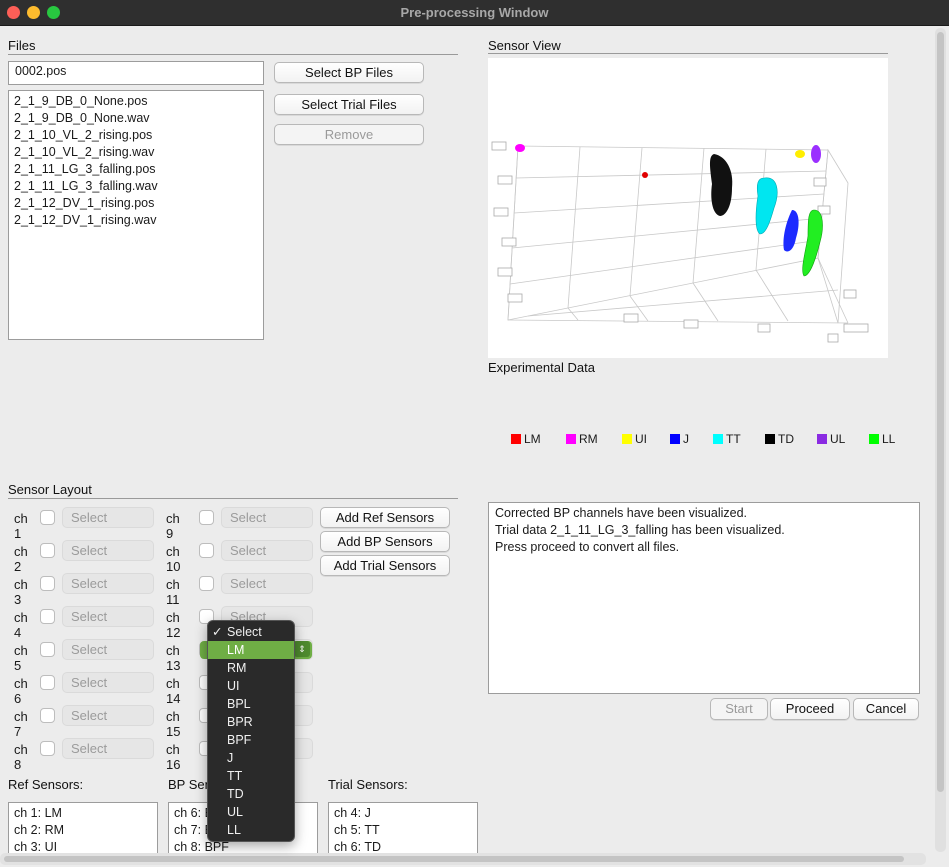  I want to click on sensor-list-item: ch 5: TT, so click(403, 830).